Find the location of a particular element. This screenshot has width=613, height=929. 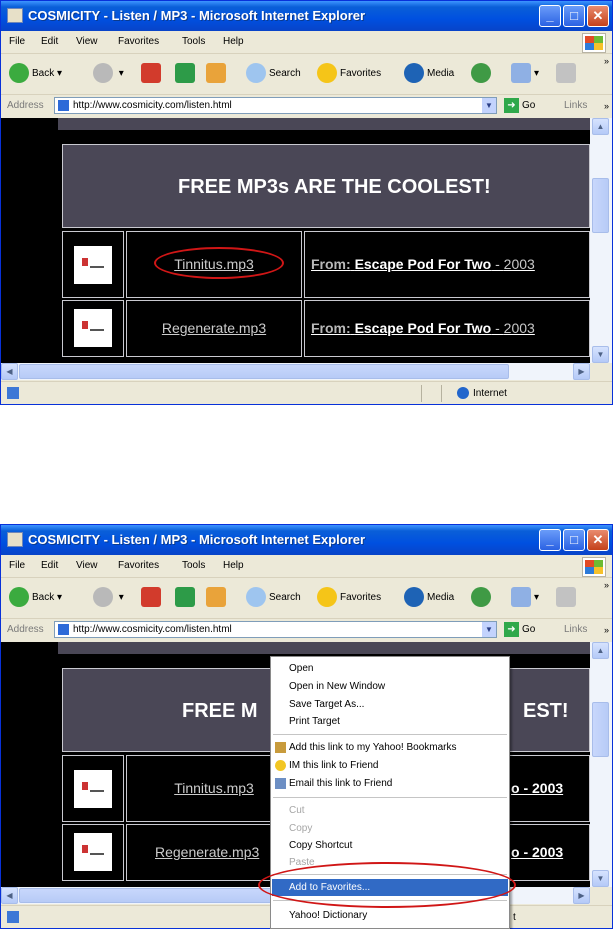

song-link-regenerate: Regenerate.mp3 is located at coordinates (214, 328).